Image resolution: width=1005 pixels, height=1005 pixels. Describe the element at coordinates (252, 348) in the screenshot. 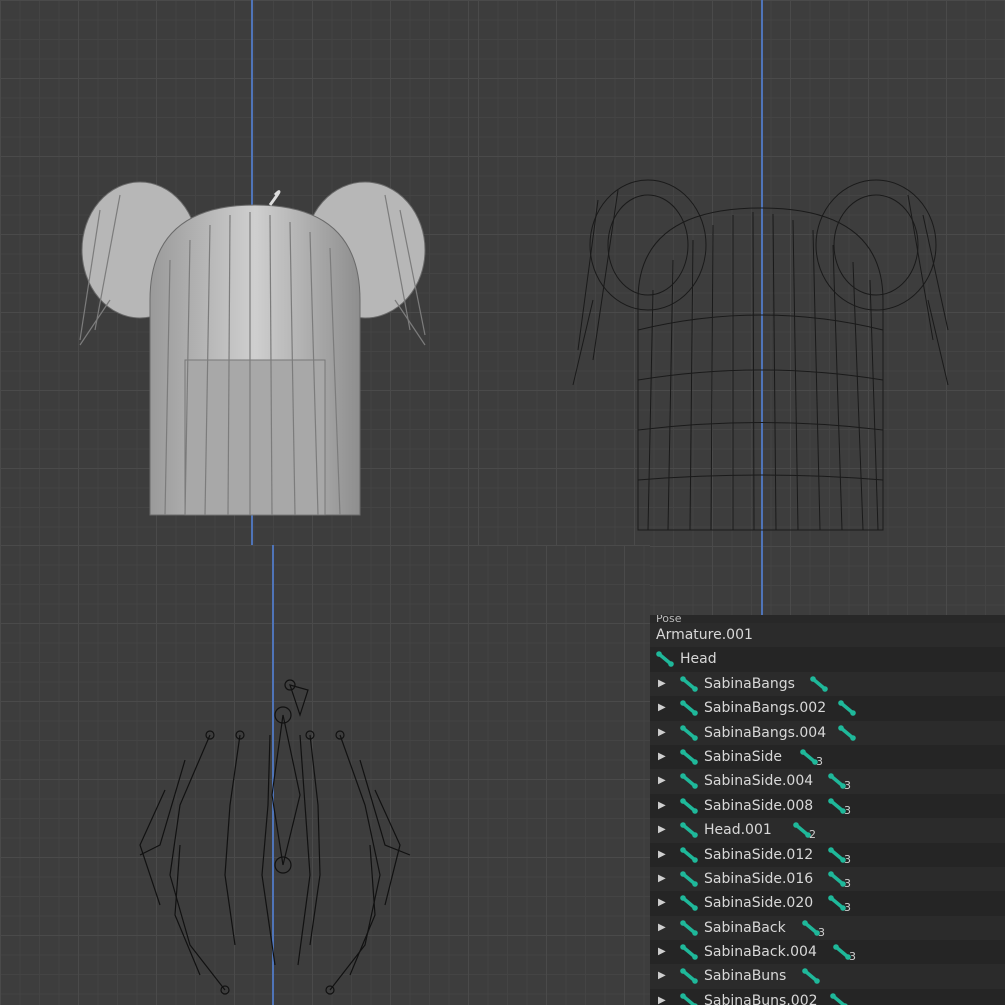

I see `solid-hair-mesh` at that location.